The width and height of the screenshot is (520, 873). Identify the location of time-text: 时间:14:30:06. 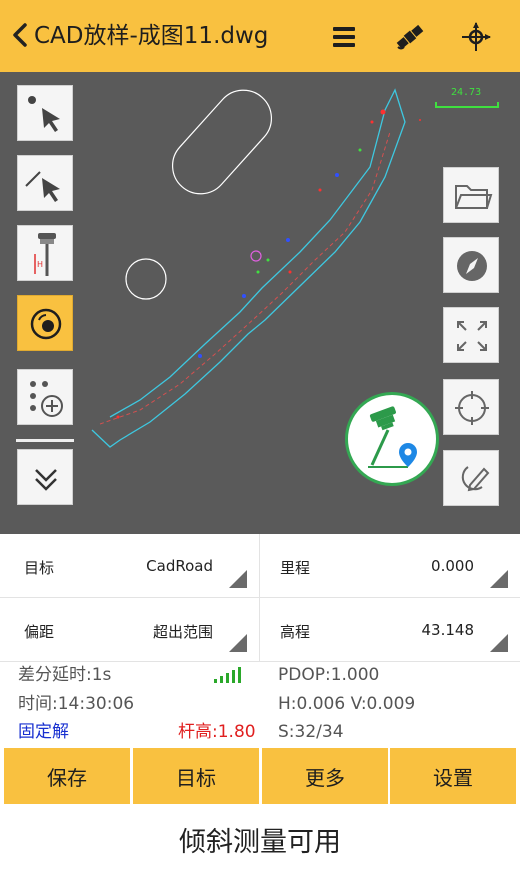
(76, 704).